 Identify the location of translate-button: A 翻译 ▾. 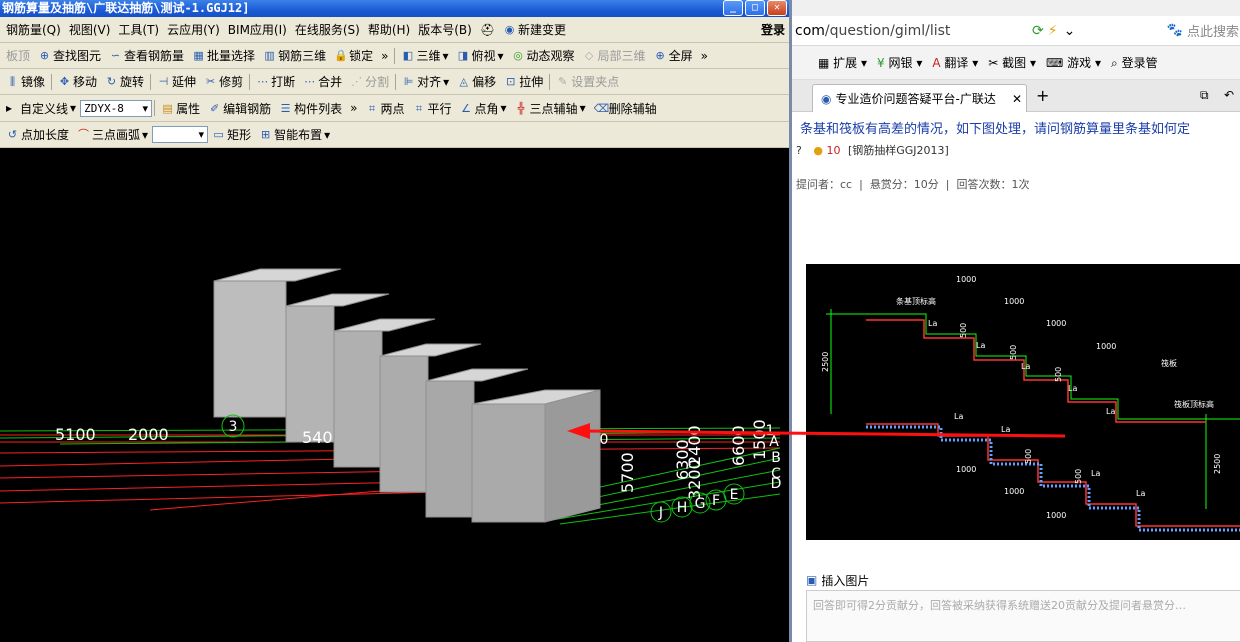
(955, 62).